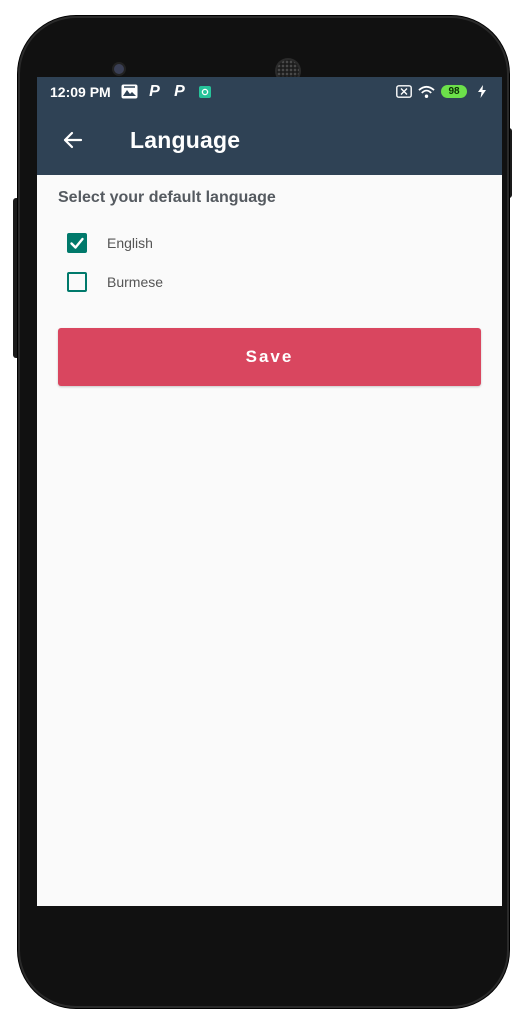 Image resolution: width=525 pixels, height=1010 pixels. I want to click on wifi-icon, so click(426, 91).